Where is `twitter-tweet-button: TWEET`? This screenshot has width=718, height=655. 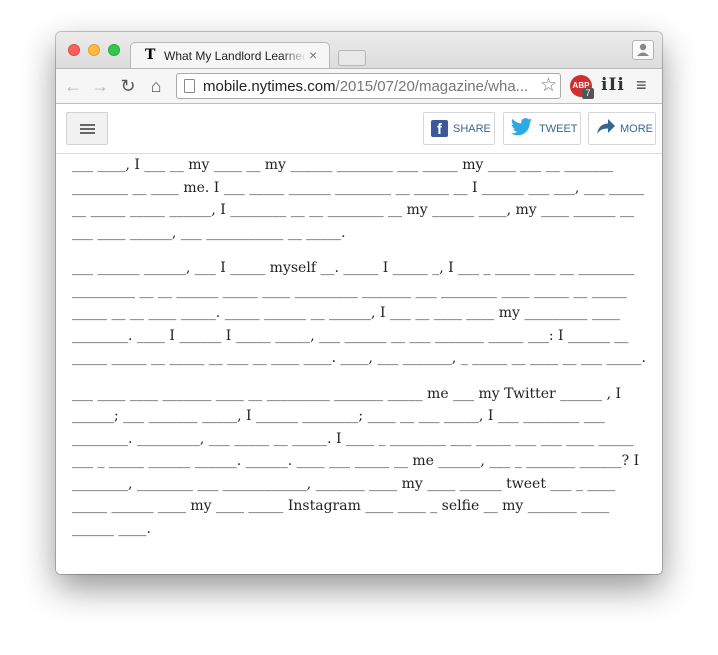 twitter-tweet-button: TWEET is located at coordinates (542, 128).